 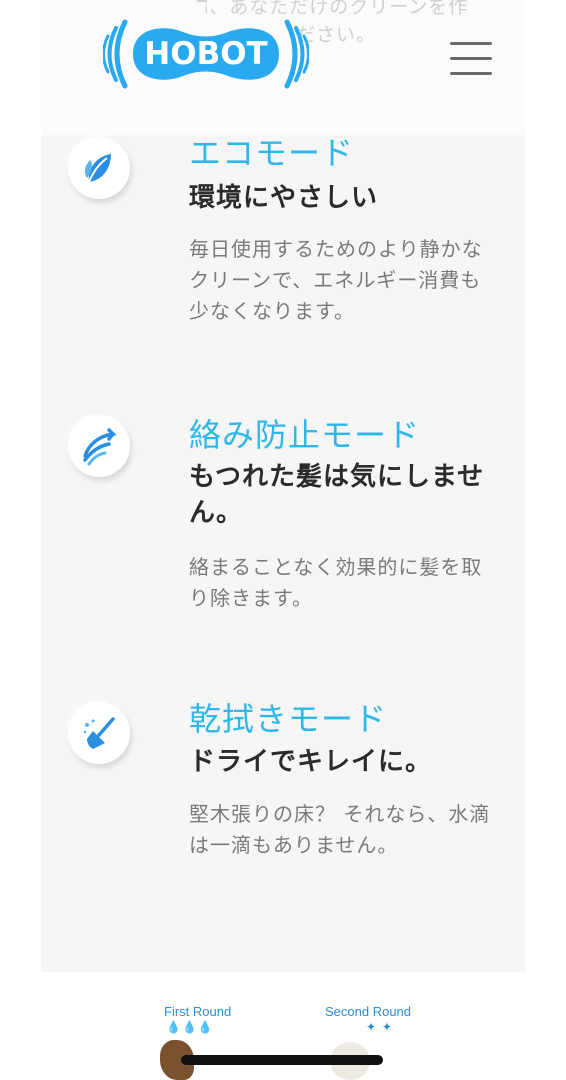 I want to click on home-indicator, so click(x=282, y=1060).